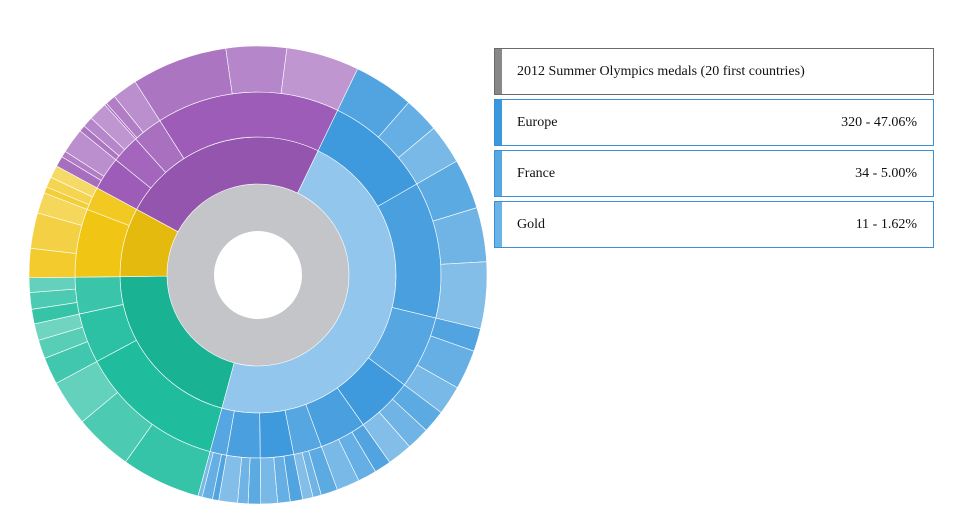 This screenshot has width=980, height=529. I want to click on breadcrumb-value: 34 - 5.00%, so click(886, 173).